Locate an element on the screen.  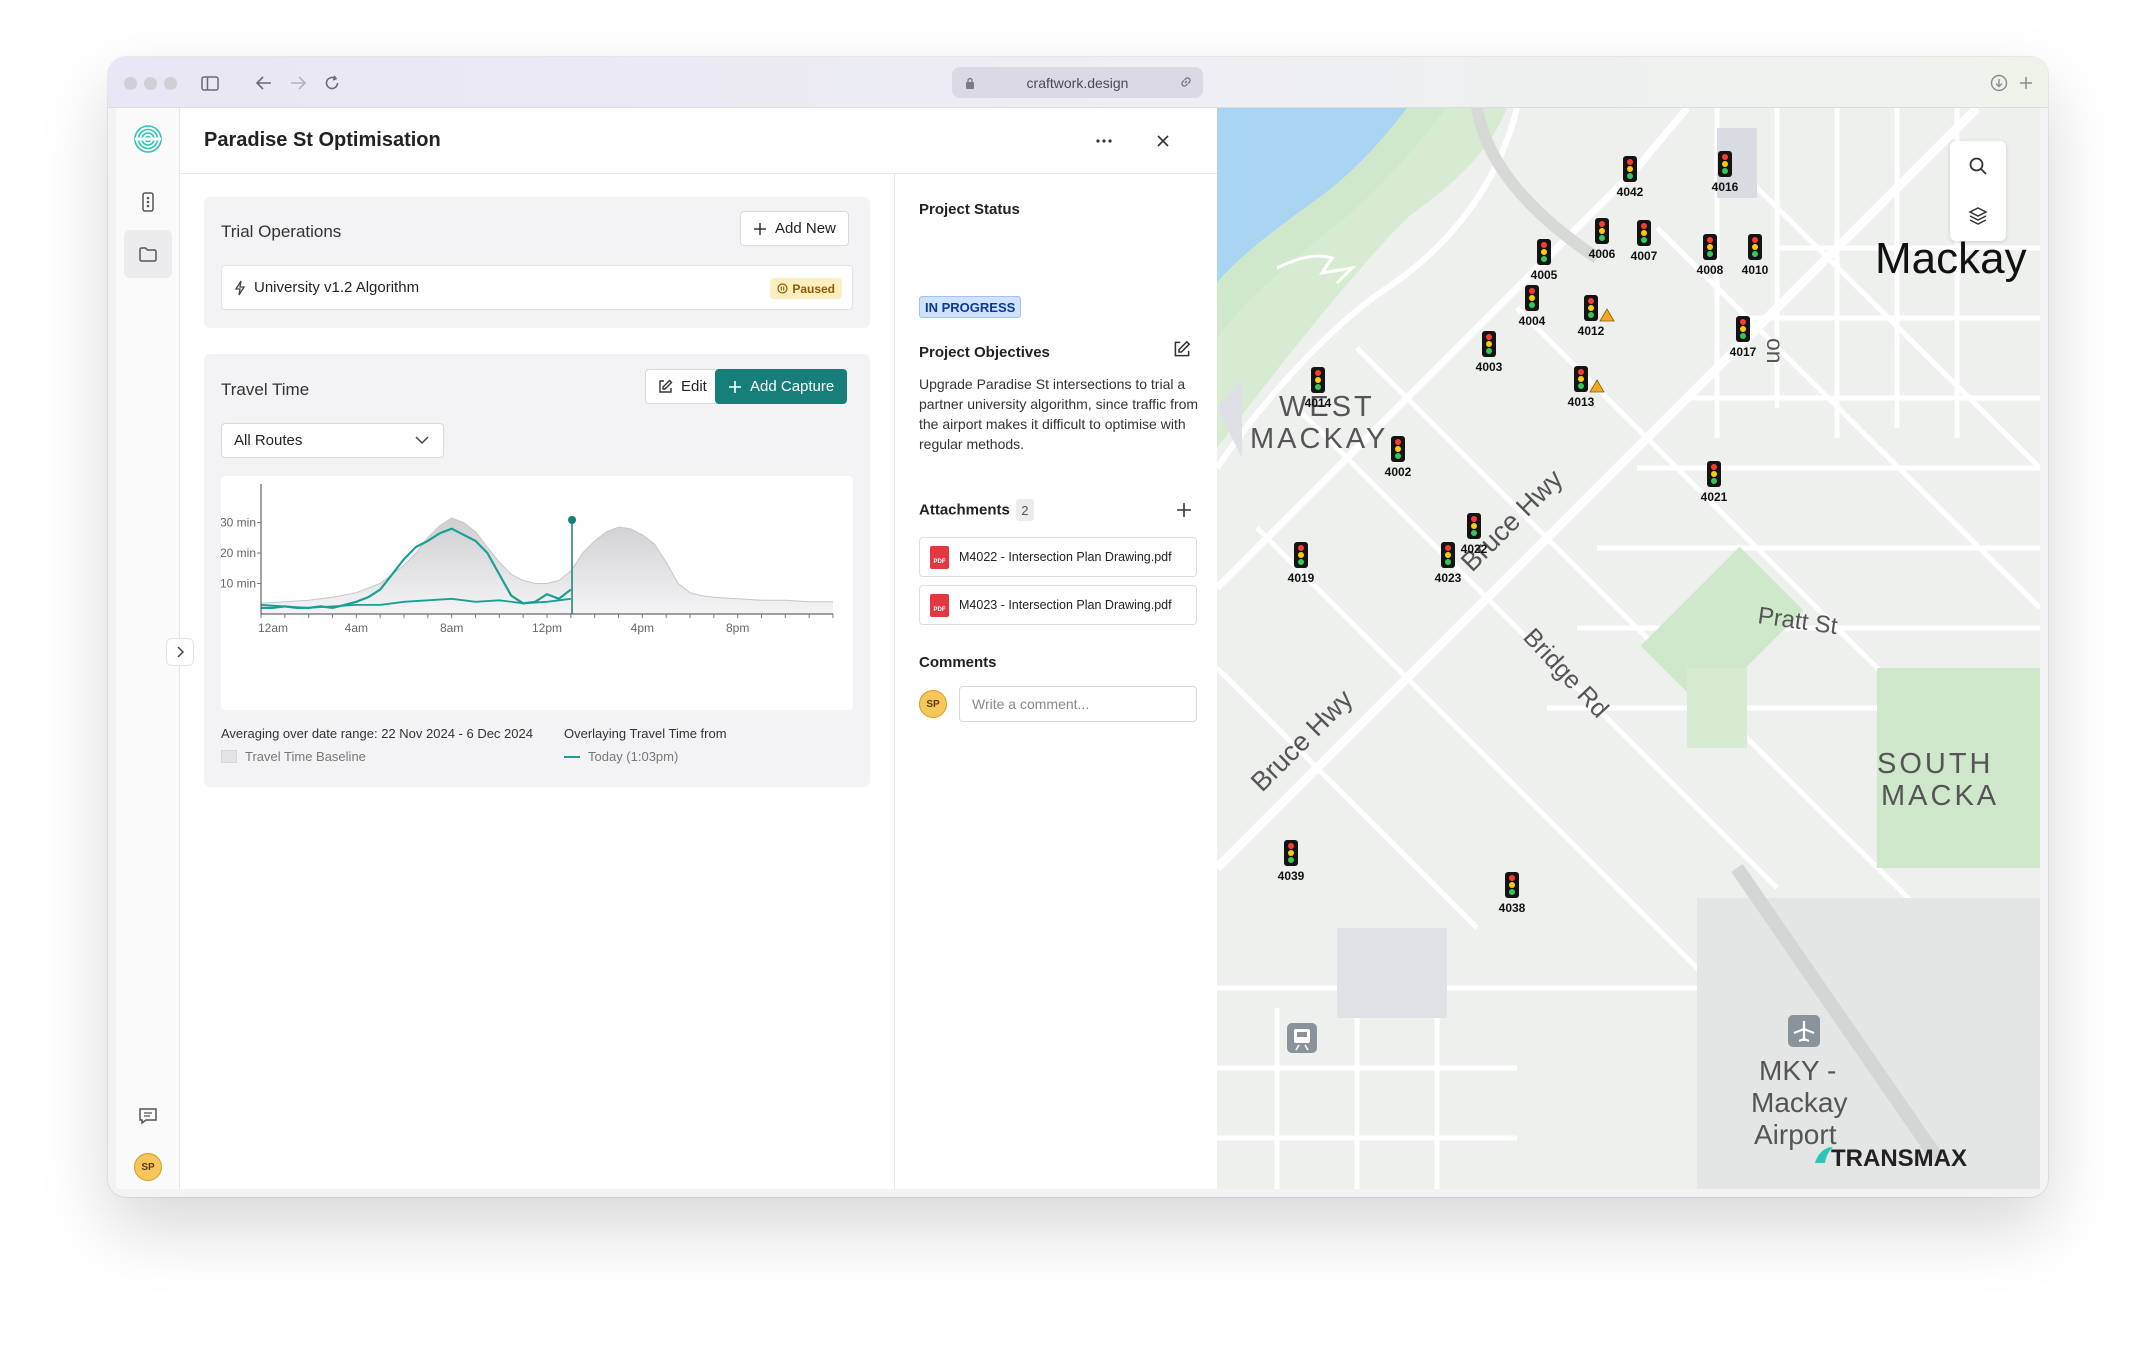
url-text: craftwork.design is located at coordinates (1077, 82).